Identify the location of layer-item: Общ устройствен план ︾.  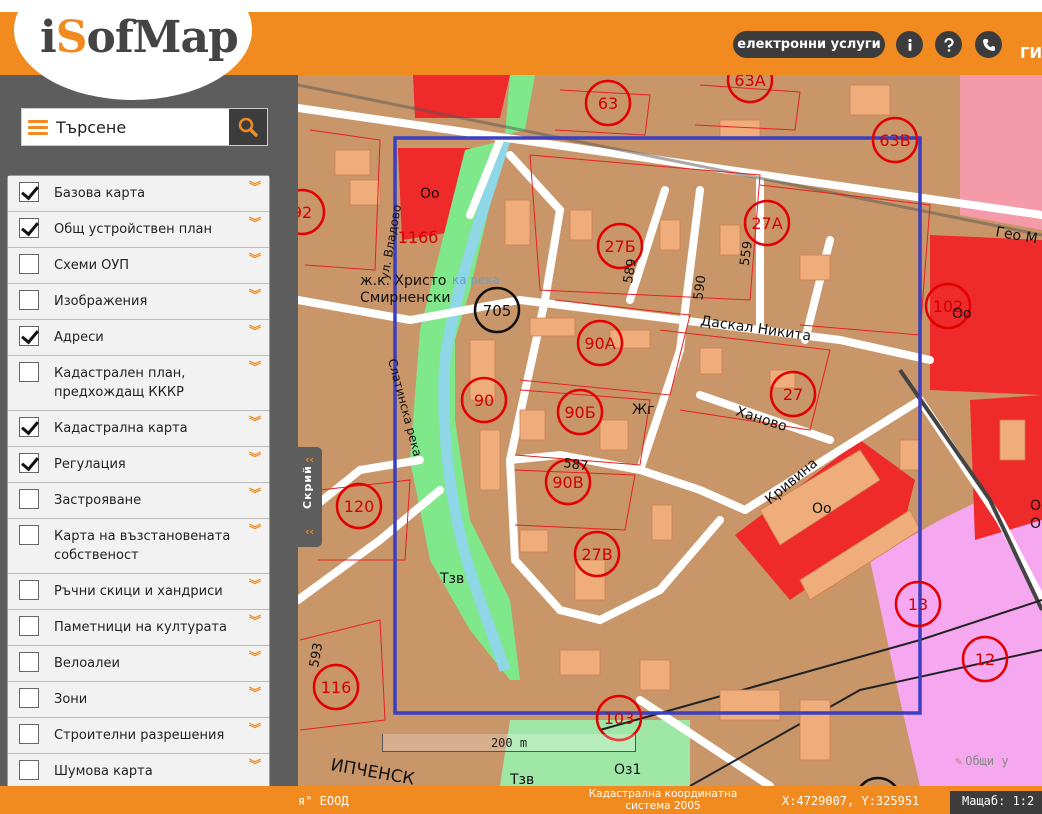
(138, 230).